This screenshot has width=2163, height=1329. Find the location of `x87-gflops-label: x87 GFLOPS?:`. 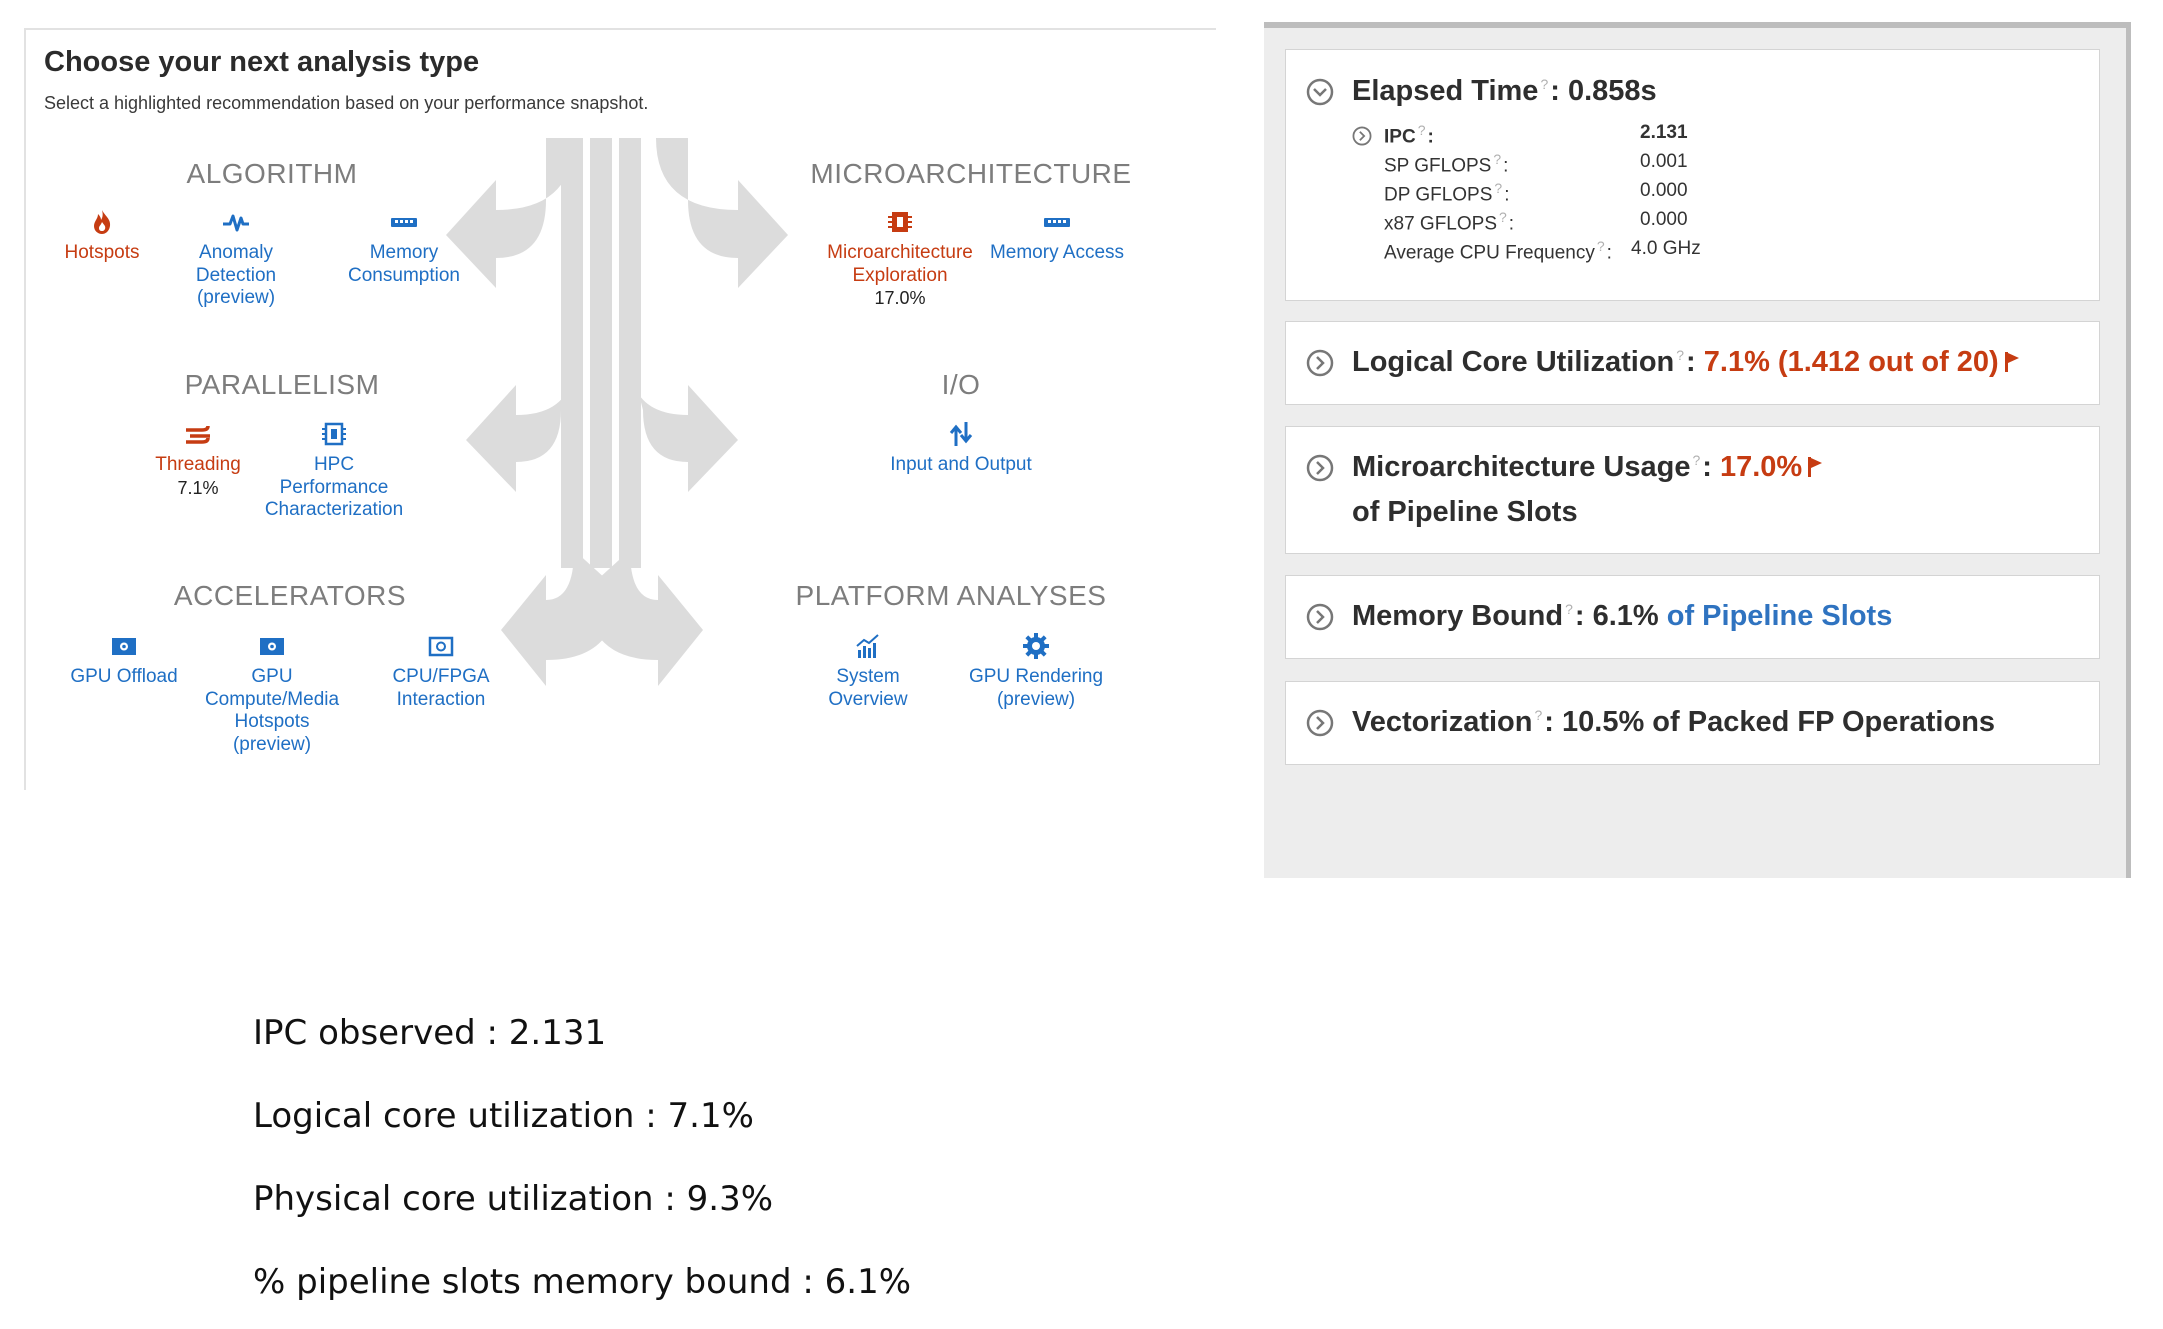

x87-gflops-label: x87 GFLOPS?: is located at coordinates (1449, 222).